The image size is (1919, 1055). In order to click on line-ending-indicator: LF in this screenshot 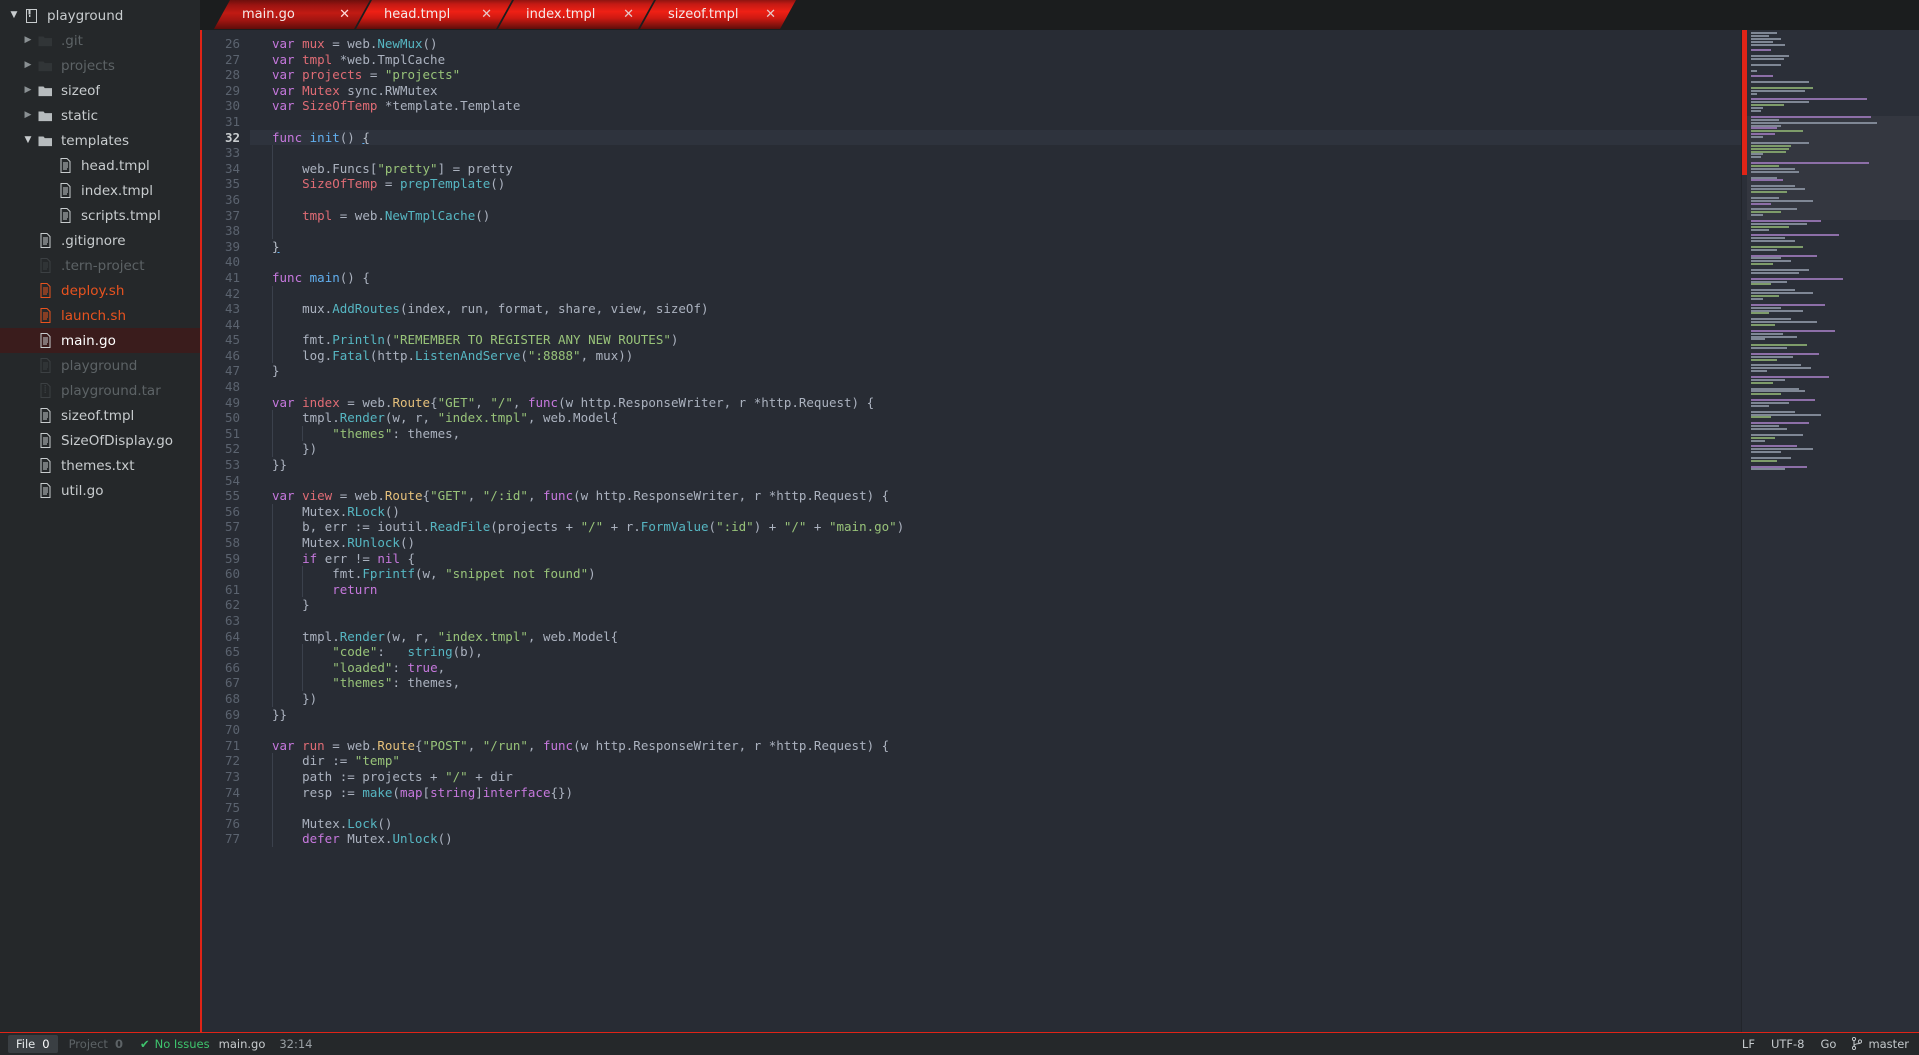, I will do `click(1748, 1044)`.